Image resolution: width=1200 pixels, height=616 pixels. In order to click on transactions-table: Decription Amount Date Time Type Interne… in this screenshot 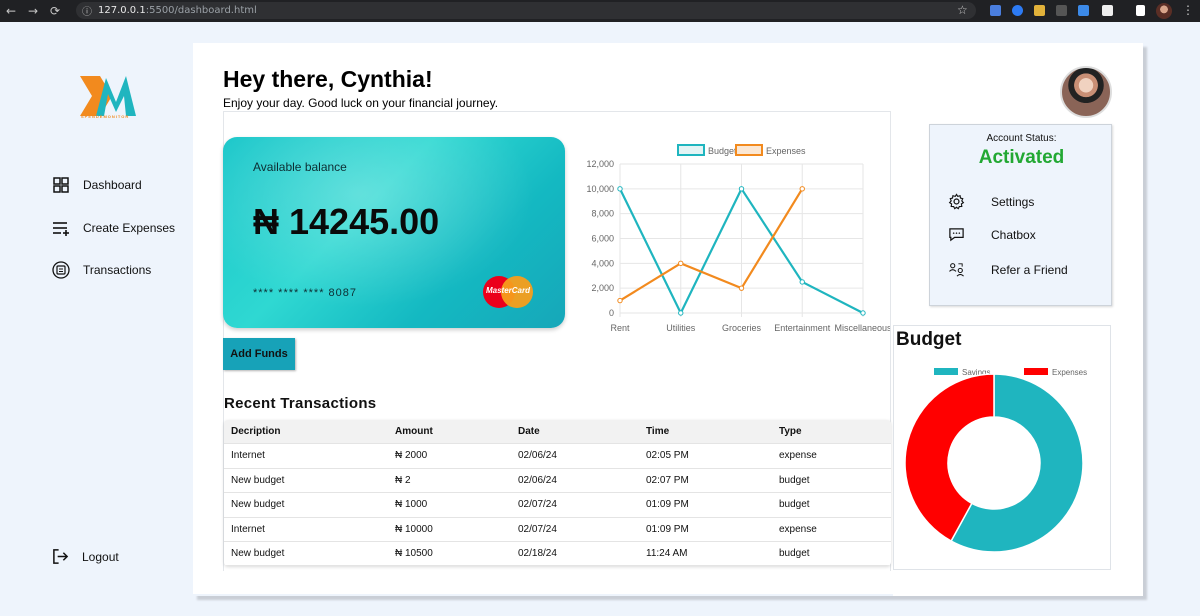, I will do `click(557, 493)`.